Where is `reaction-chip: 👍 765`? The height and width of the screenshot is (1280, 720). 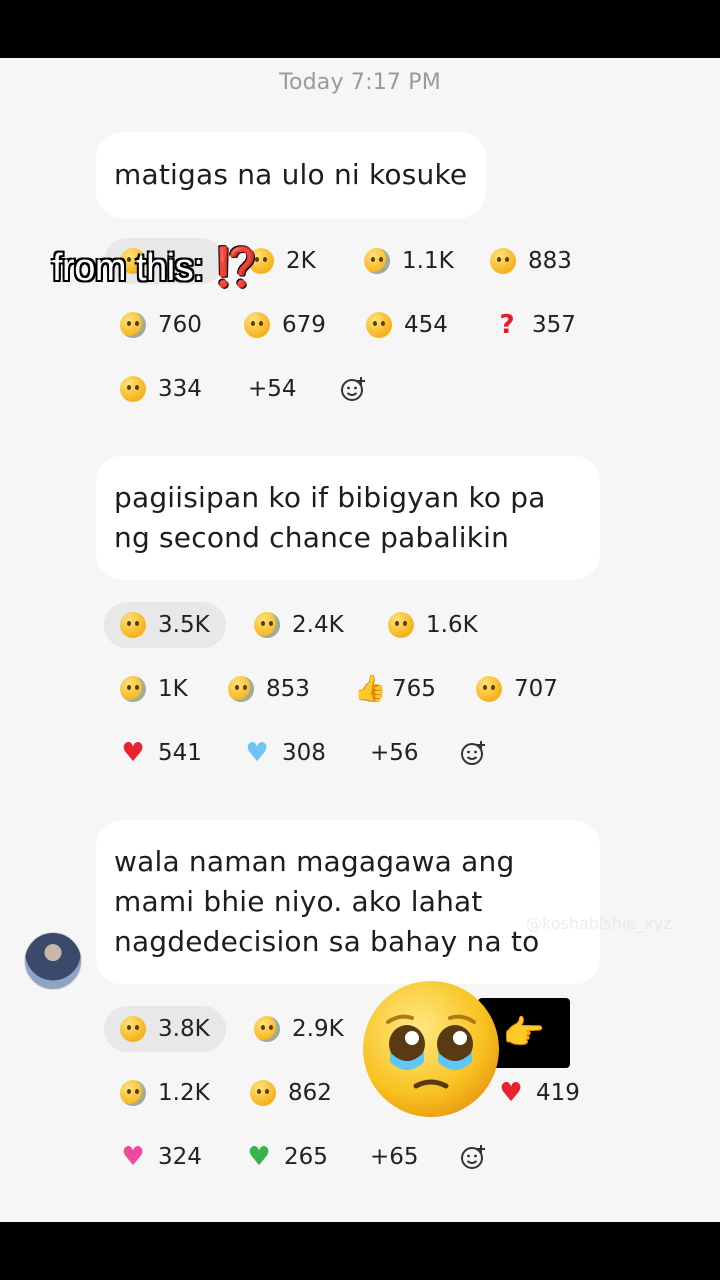 reaction-chip: 👍 765 is located at coordinates (395, 689).